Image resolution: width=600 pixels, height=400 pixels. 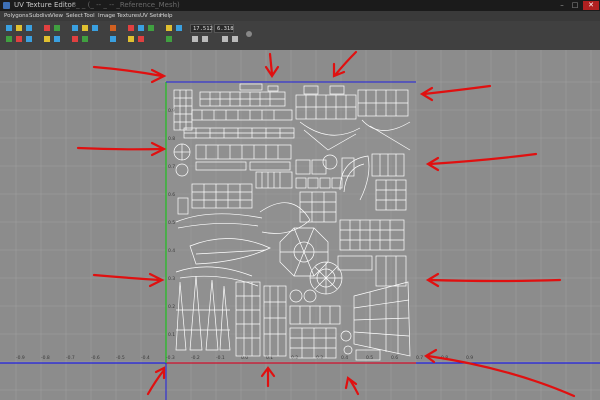 I want to click on normalize-icon, so click(x=113, y=39).